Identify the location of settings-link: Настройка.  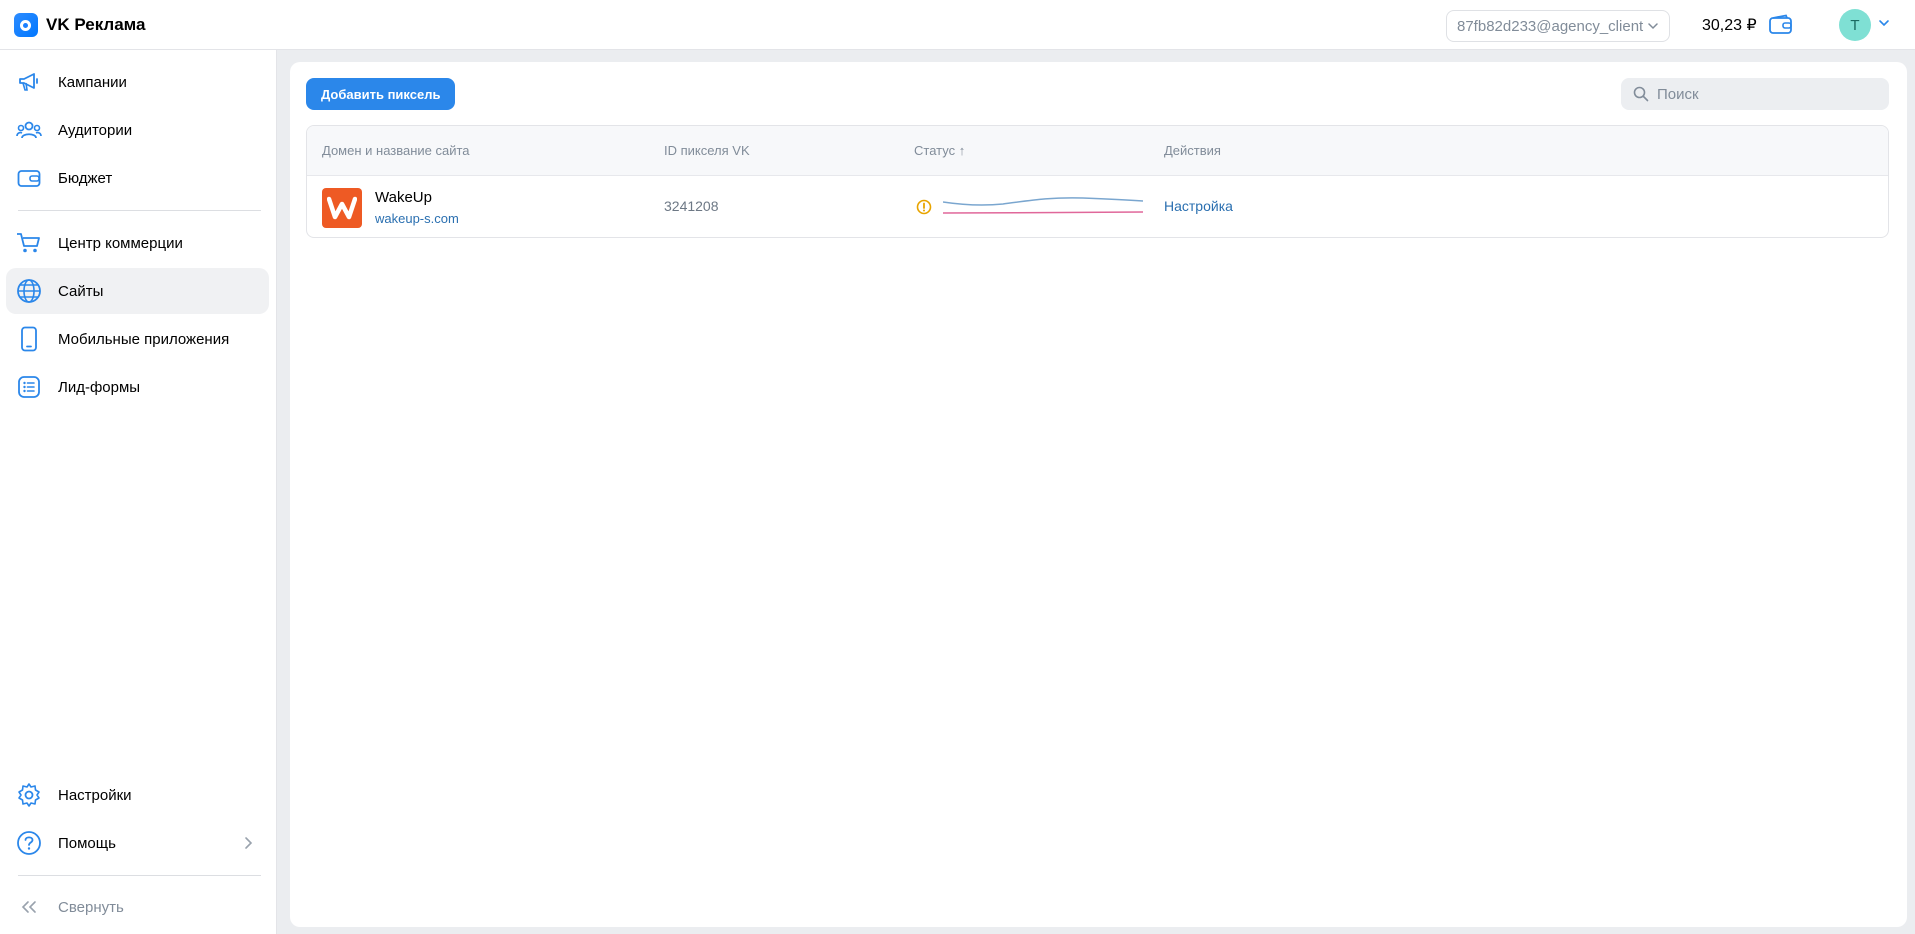
(1198, 206).